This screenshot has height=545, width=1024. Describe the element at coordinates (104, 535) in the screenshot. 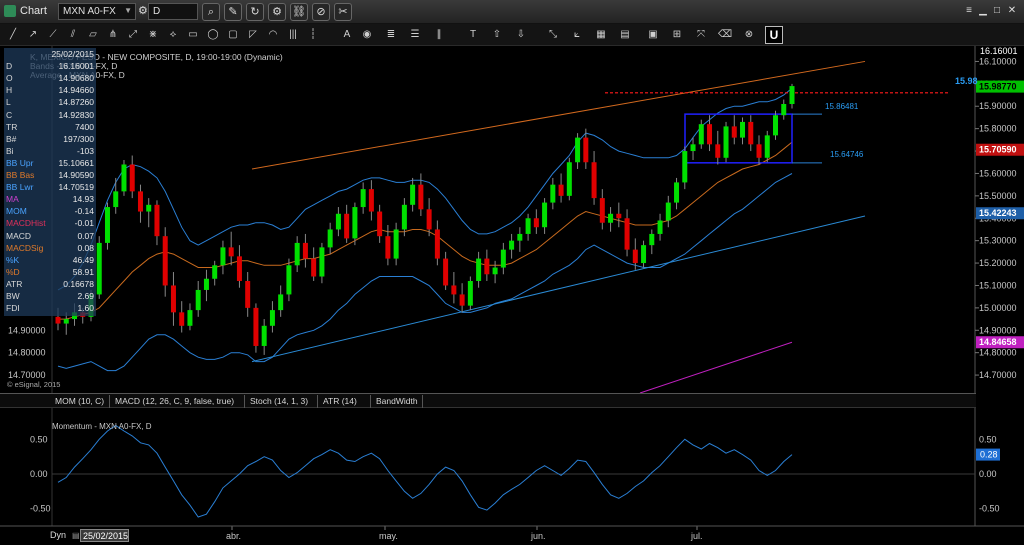

I see `date-field: 25/02/2015` at that location.